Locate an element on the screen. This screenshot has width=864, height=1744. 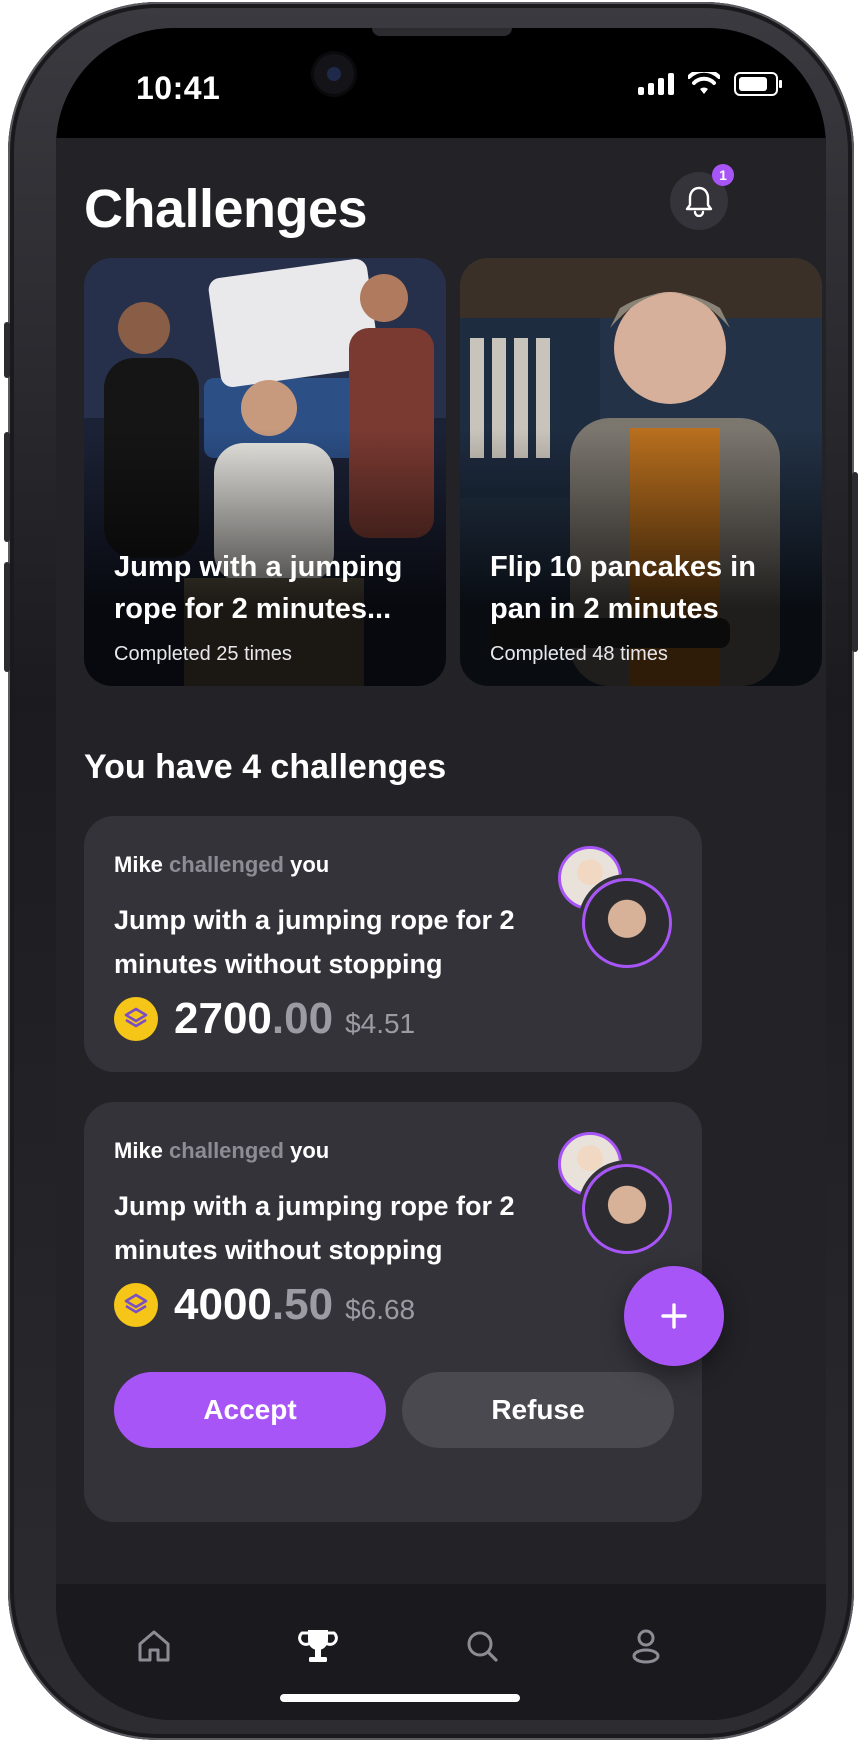
reward-row: 2700.00 $4.51 is located at coordinates (264, 1019).